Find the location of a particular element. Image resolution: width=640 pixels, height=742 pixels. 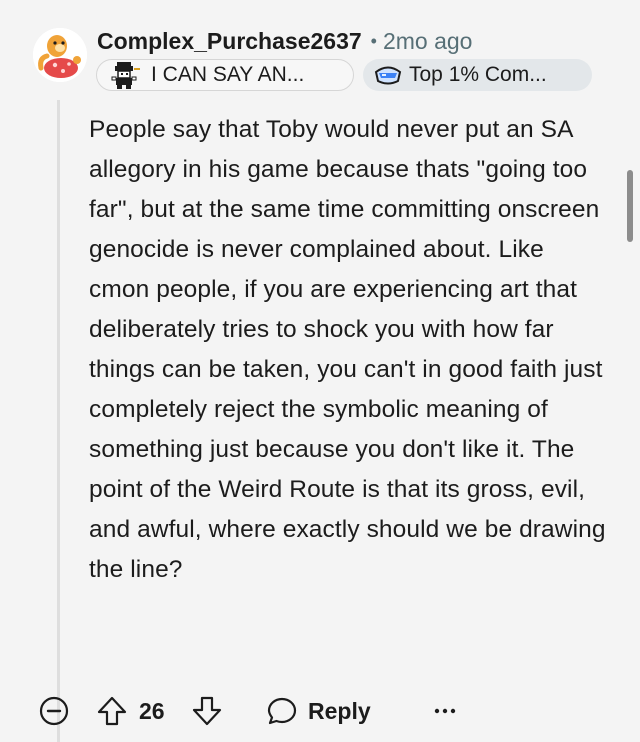

reply-bubble-icon is located at coordinates (282, 711).